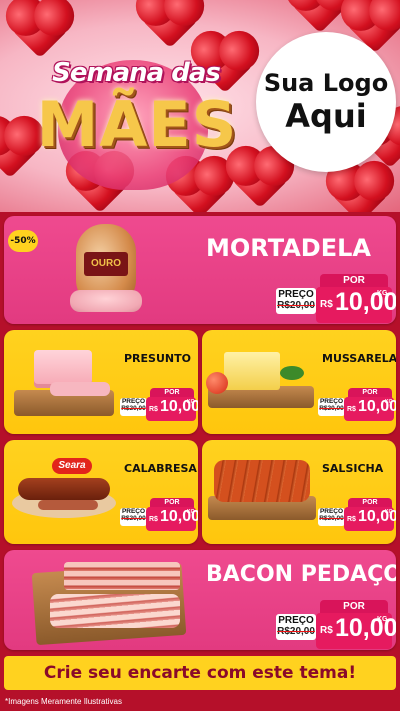 The height and width of the screenshot is (711, 400). What do you see at coordinates (122, 576) in the screenshot?
I see `bacon-image` at bounding box center [122, 576].